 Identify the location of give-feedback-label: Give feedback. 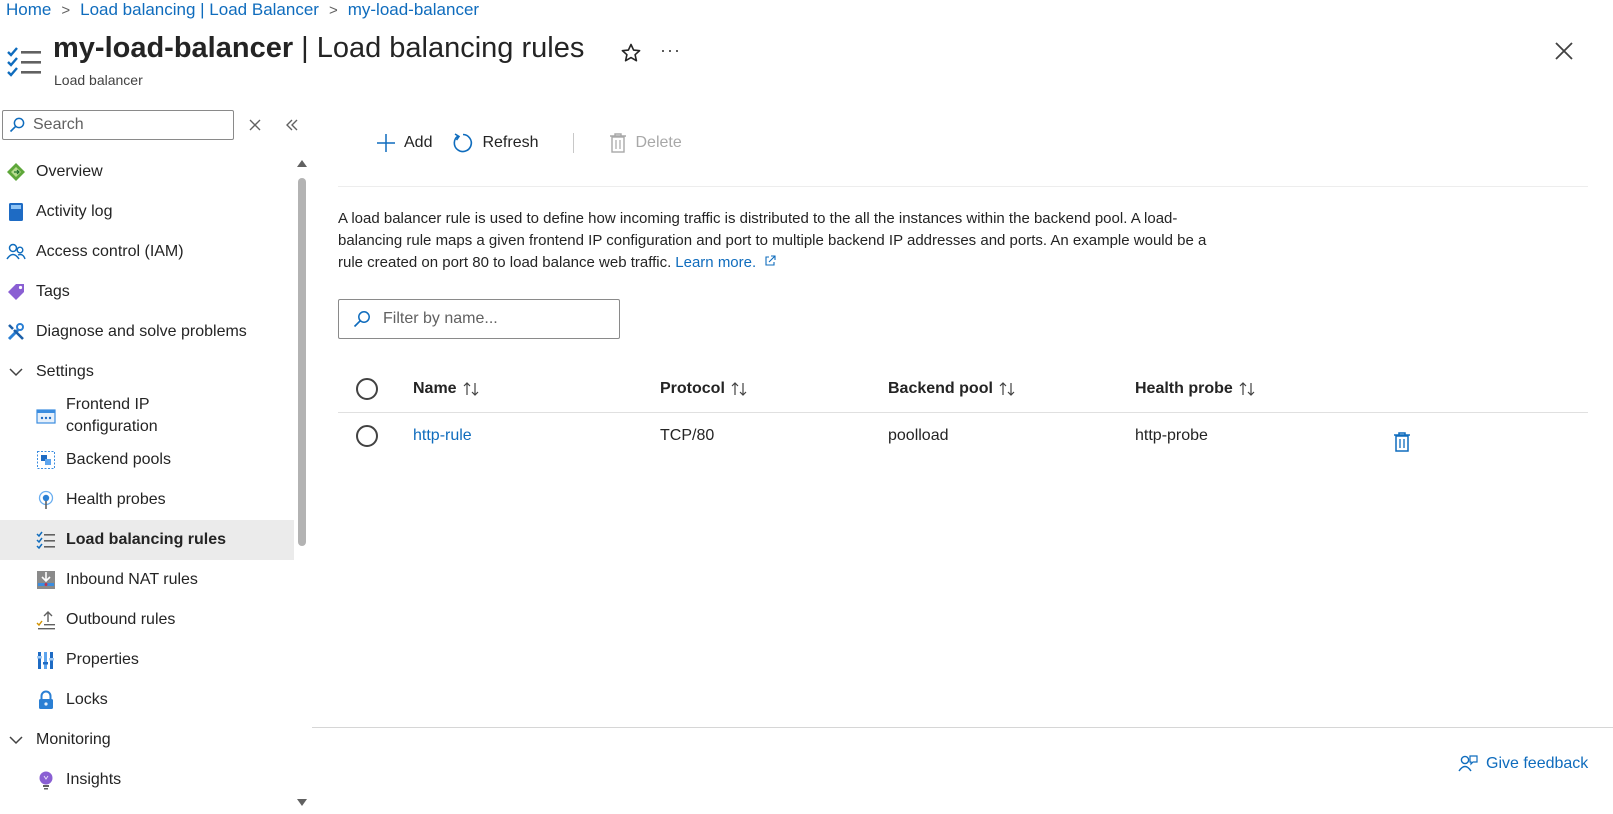
(1537, 763).